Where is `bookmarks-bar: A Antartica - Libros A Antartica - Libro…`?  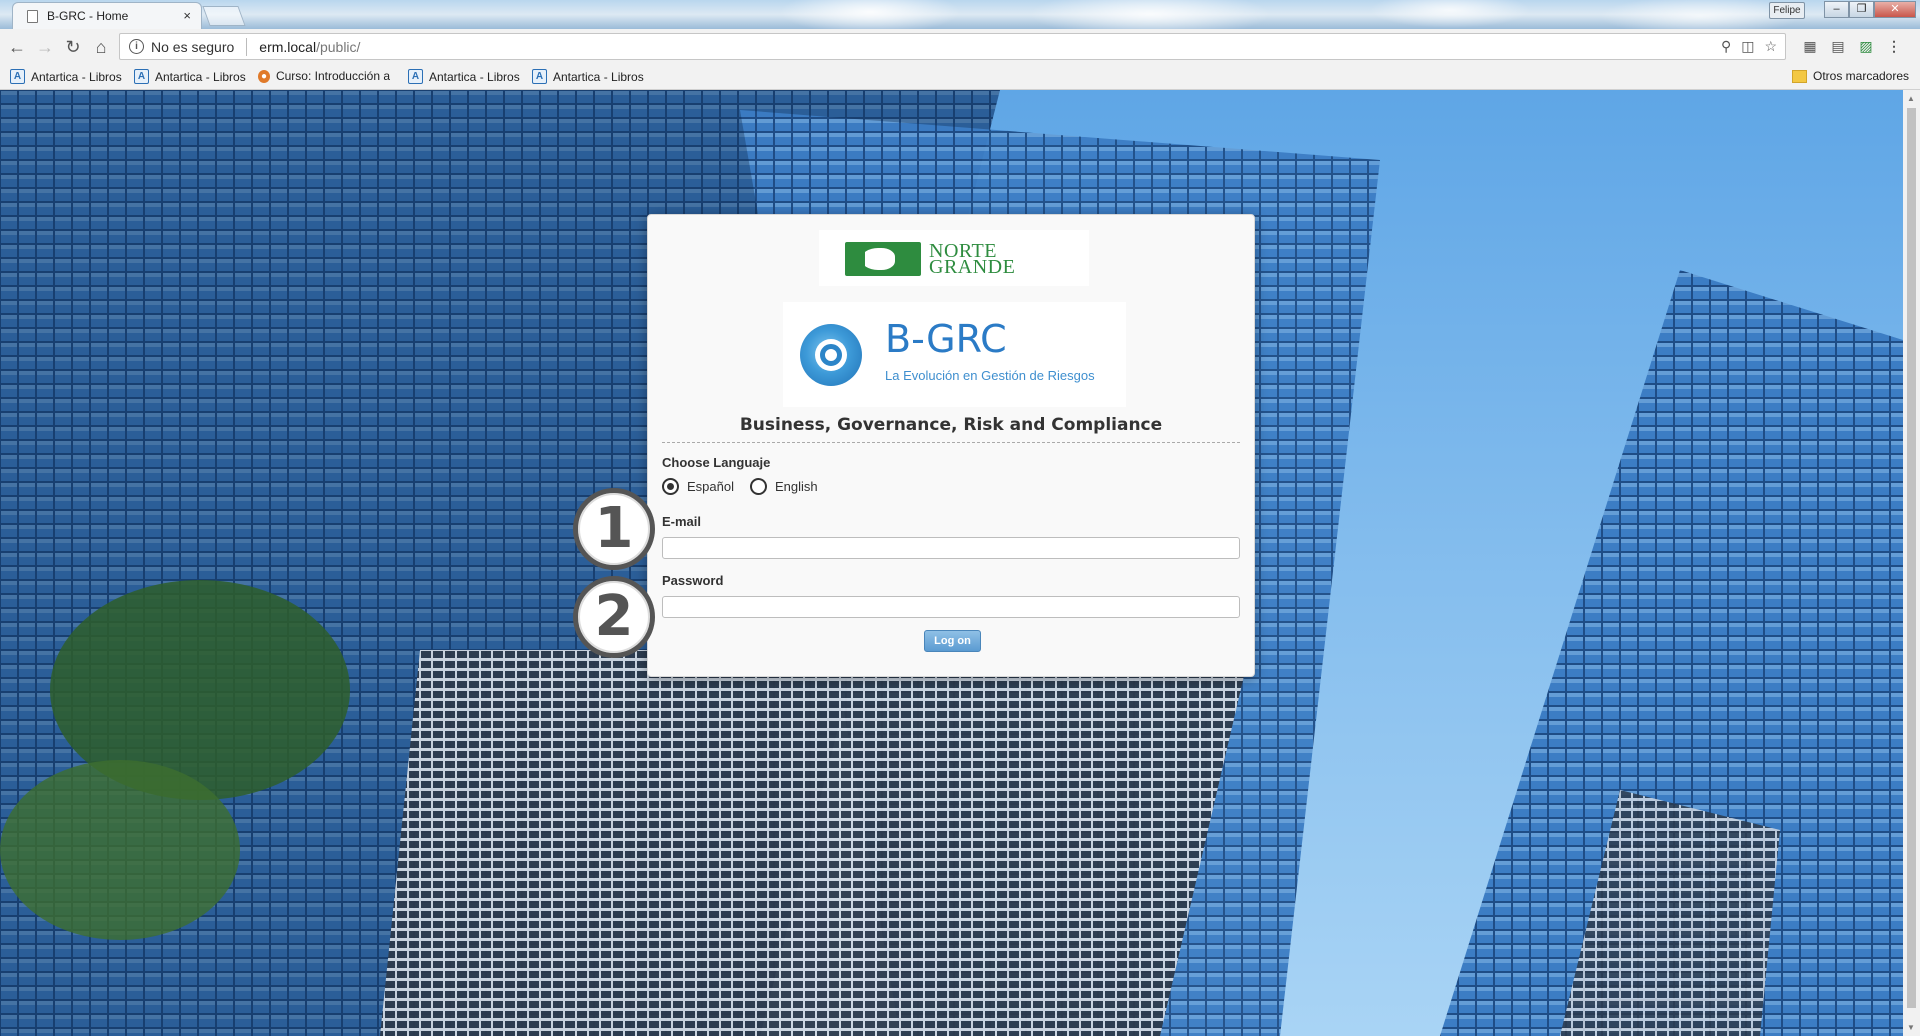
bookmarks-bar: A Antartica - Libros A Antartica - Libro… is located at coordinates (960, 77).